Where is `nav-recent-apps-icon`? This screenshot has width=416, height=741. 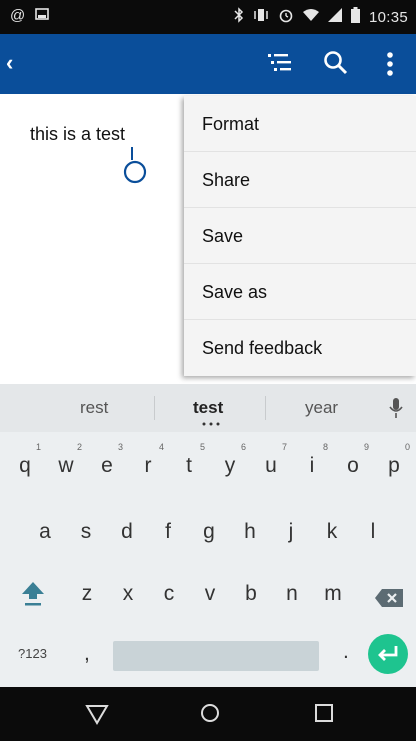
nav-recent-apps-icon is located at coordinates (324, 713).